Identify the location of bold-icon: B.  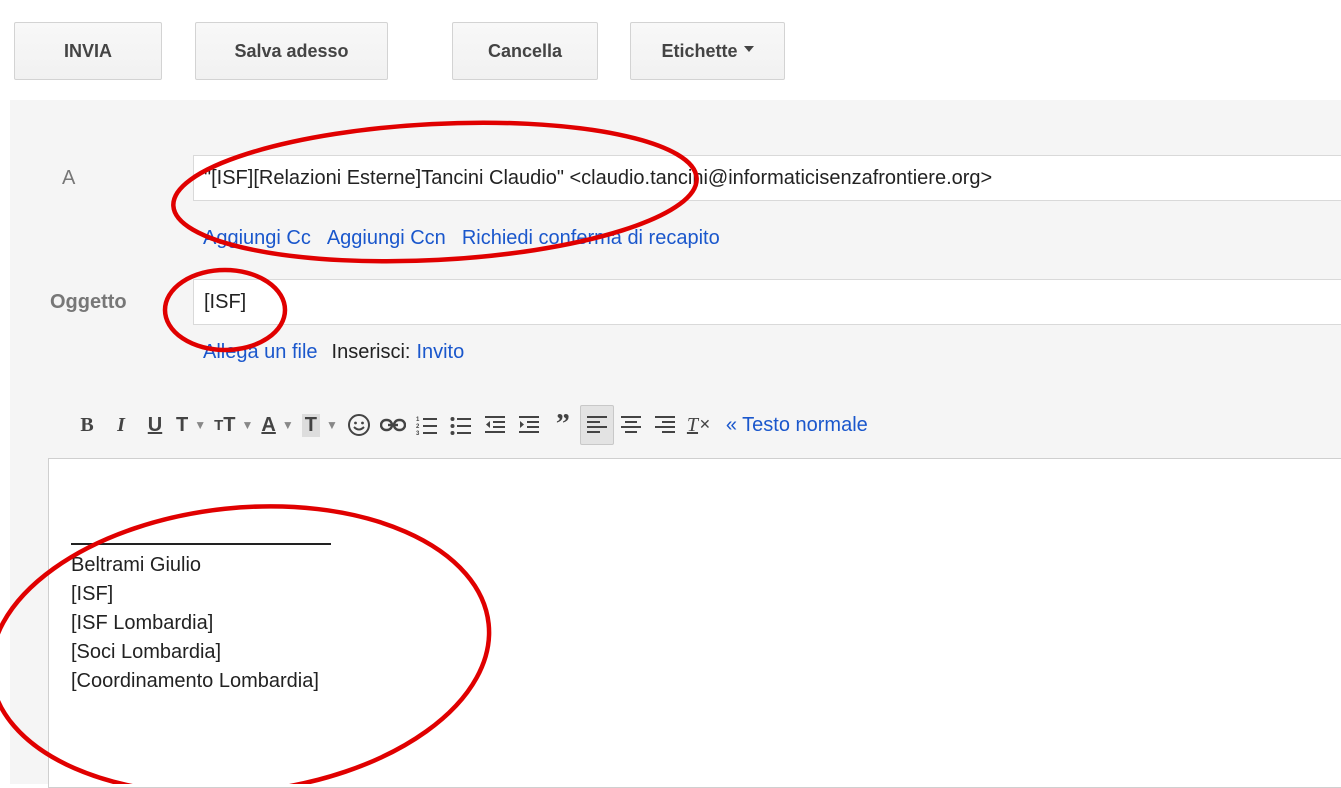
(87, 425).